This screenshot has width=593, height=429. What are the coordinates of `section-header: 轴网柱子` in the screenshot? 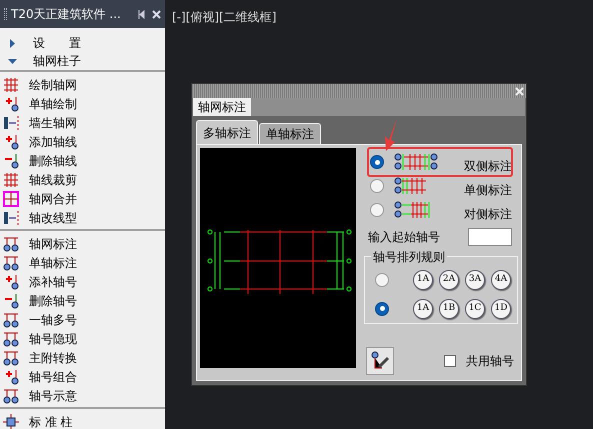 It's located at (82, 61).